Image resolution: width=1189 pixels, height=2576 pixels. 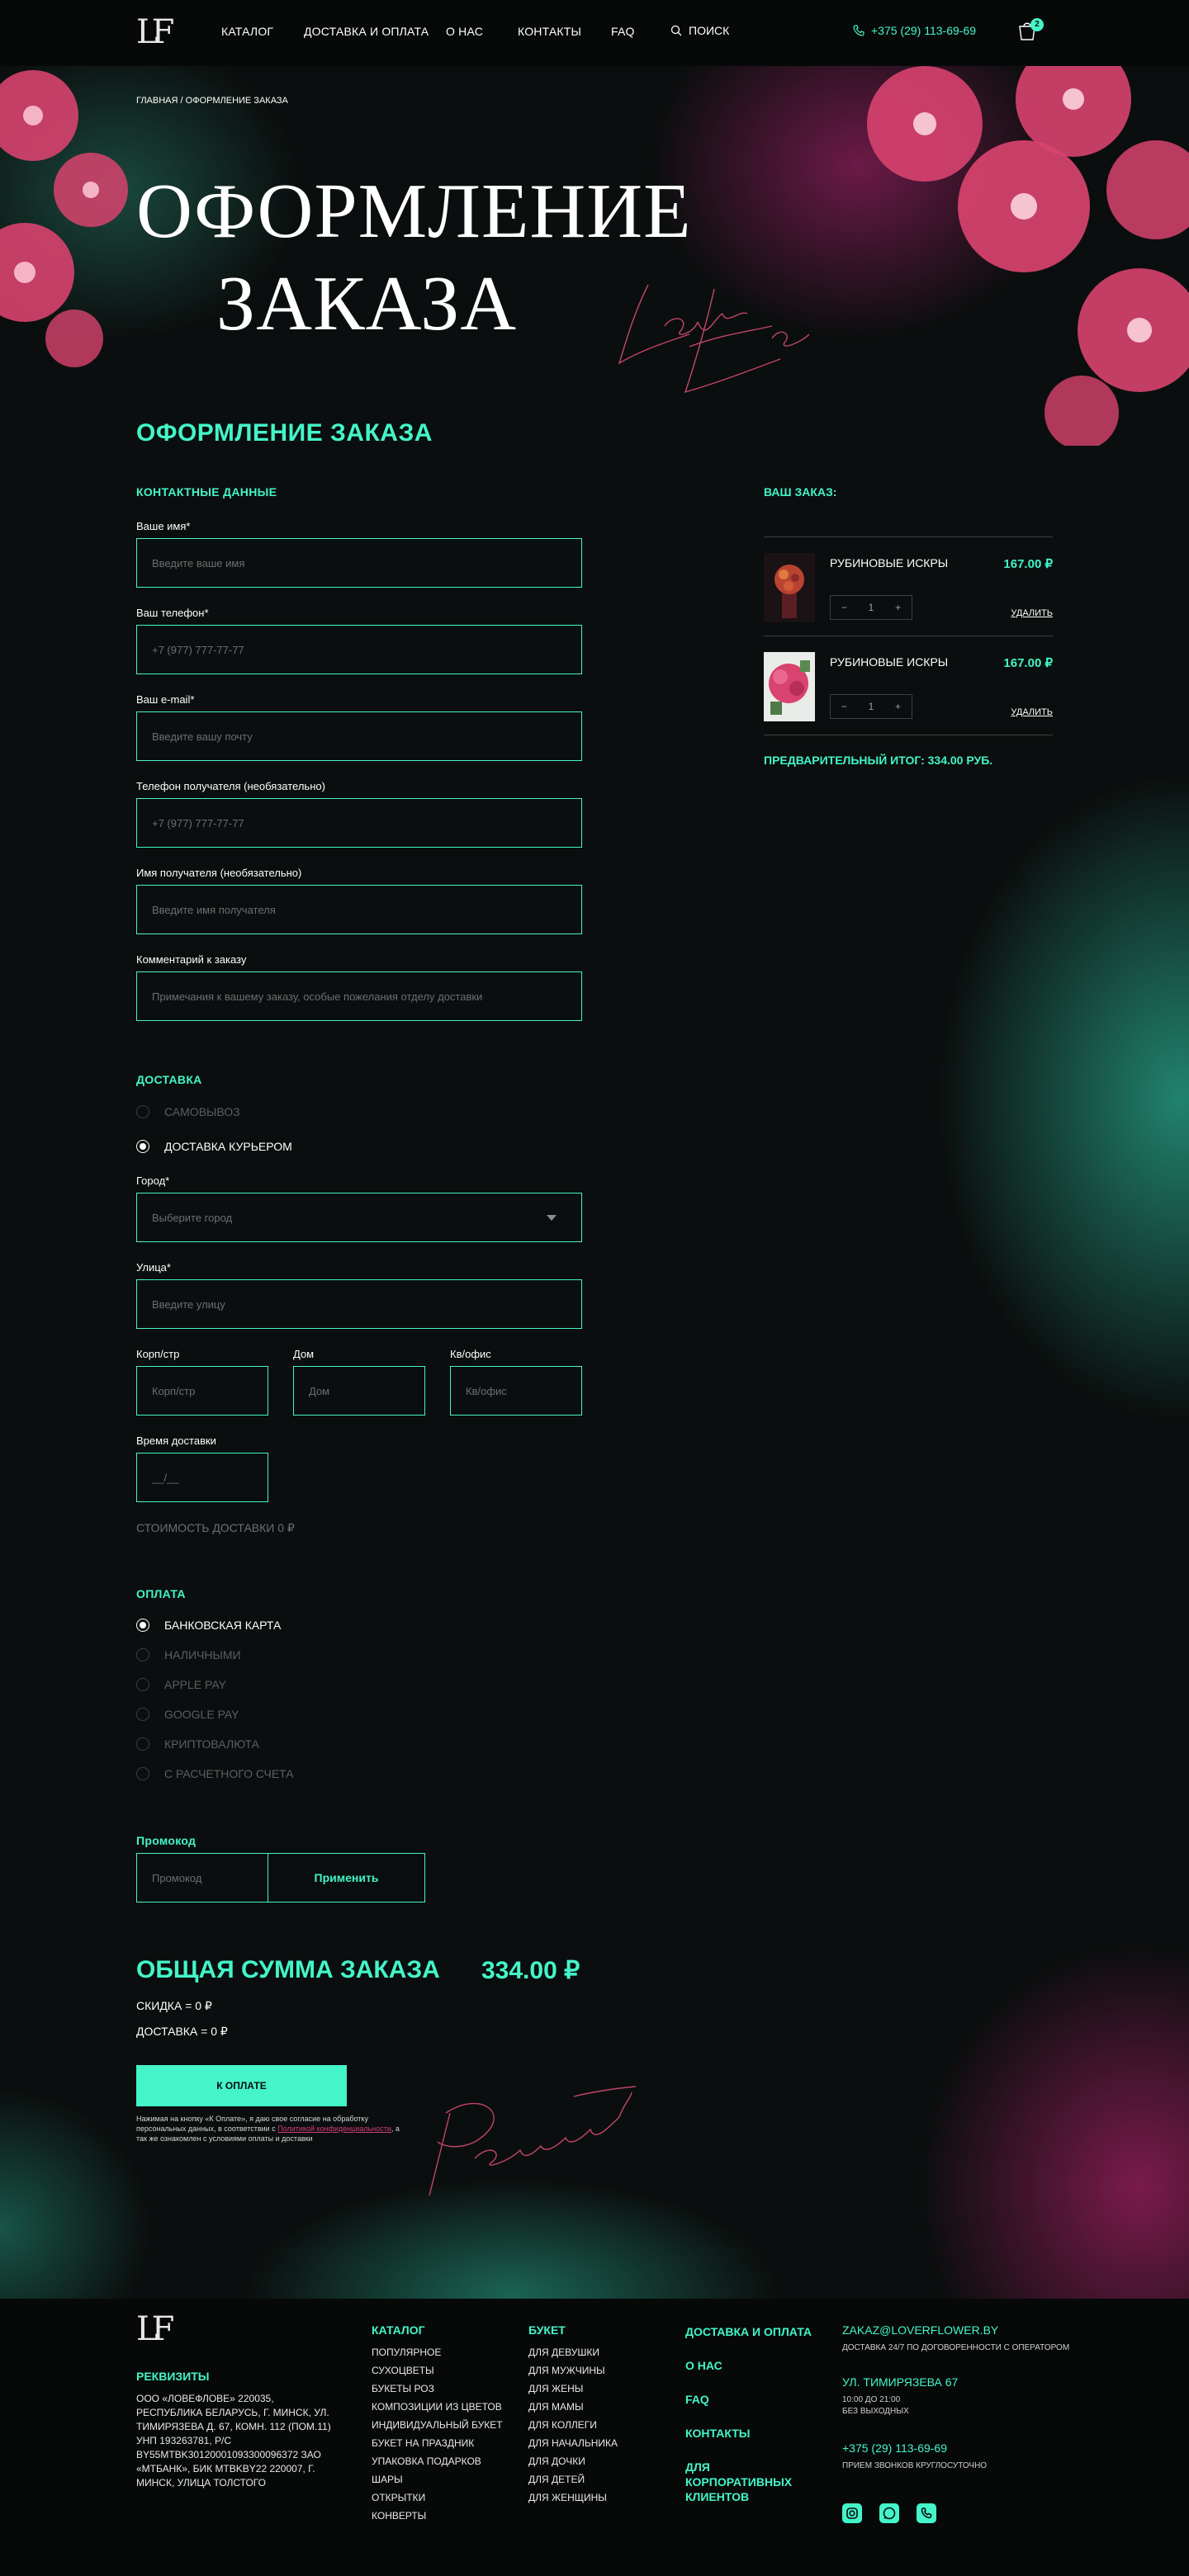 I want to click on payment-option-account: С РАСЧЕТНОГО СЧЕТА, so click(x=215, y=1773).